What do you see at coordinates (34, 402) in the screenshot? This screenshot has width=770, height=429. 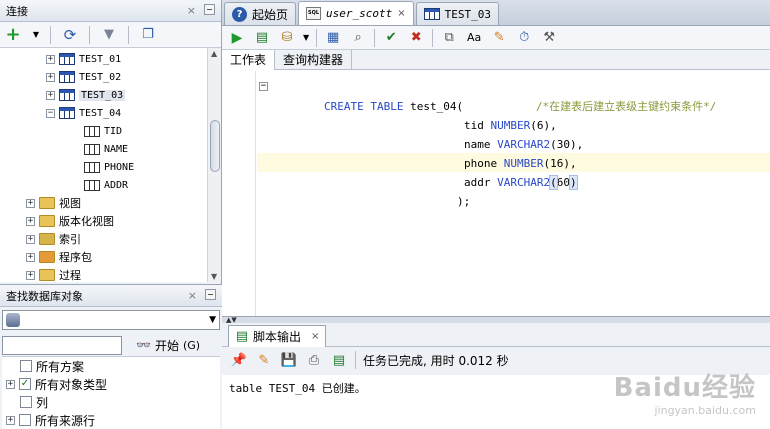 I see `option-columns: 列` at bounding box center [34, 402].